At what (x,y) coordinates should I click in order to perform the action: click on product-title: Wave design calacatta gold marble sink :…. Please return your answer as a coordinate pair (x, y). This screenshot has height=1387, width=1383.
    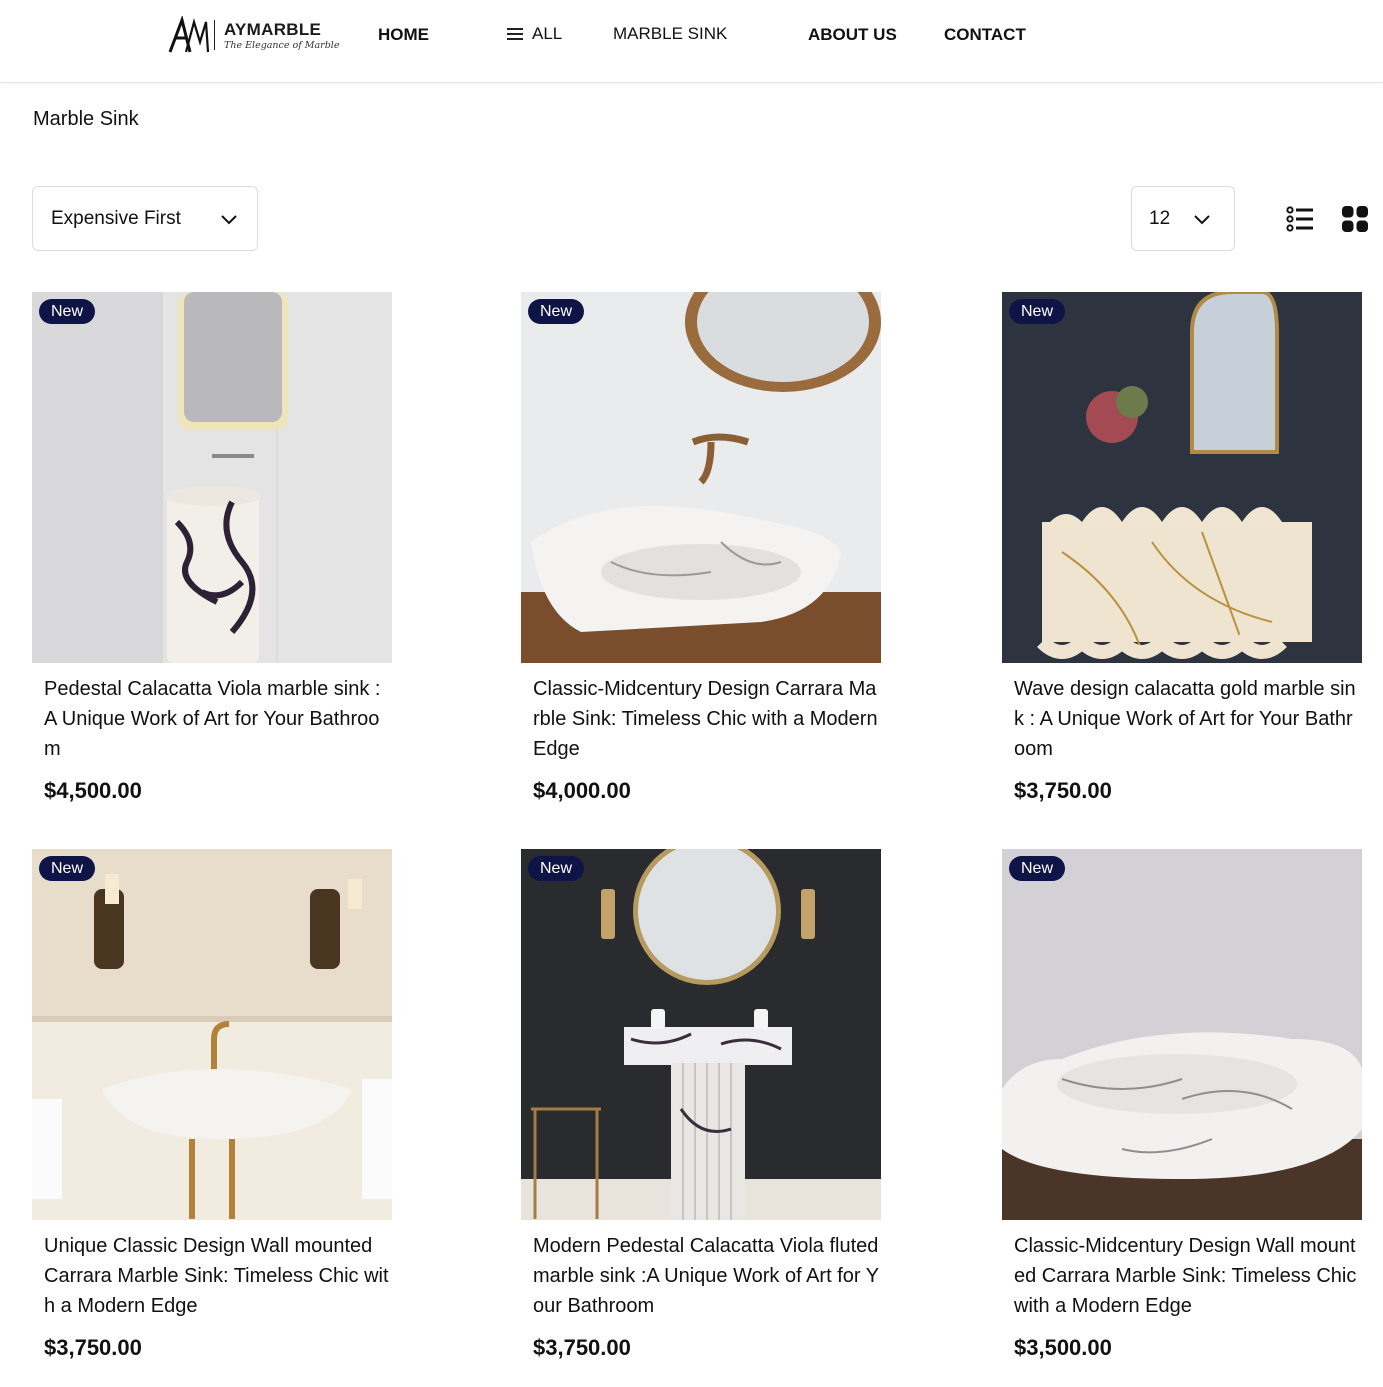
    Looking at the image, I should click on (1188, 719).